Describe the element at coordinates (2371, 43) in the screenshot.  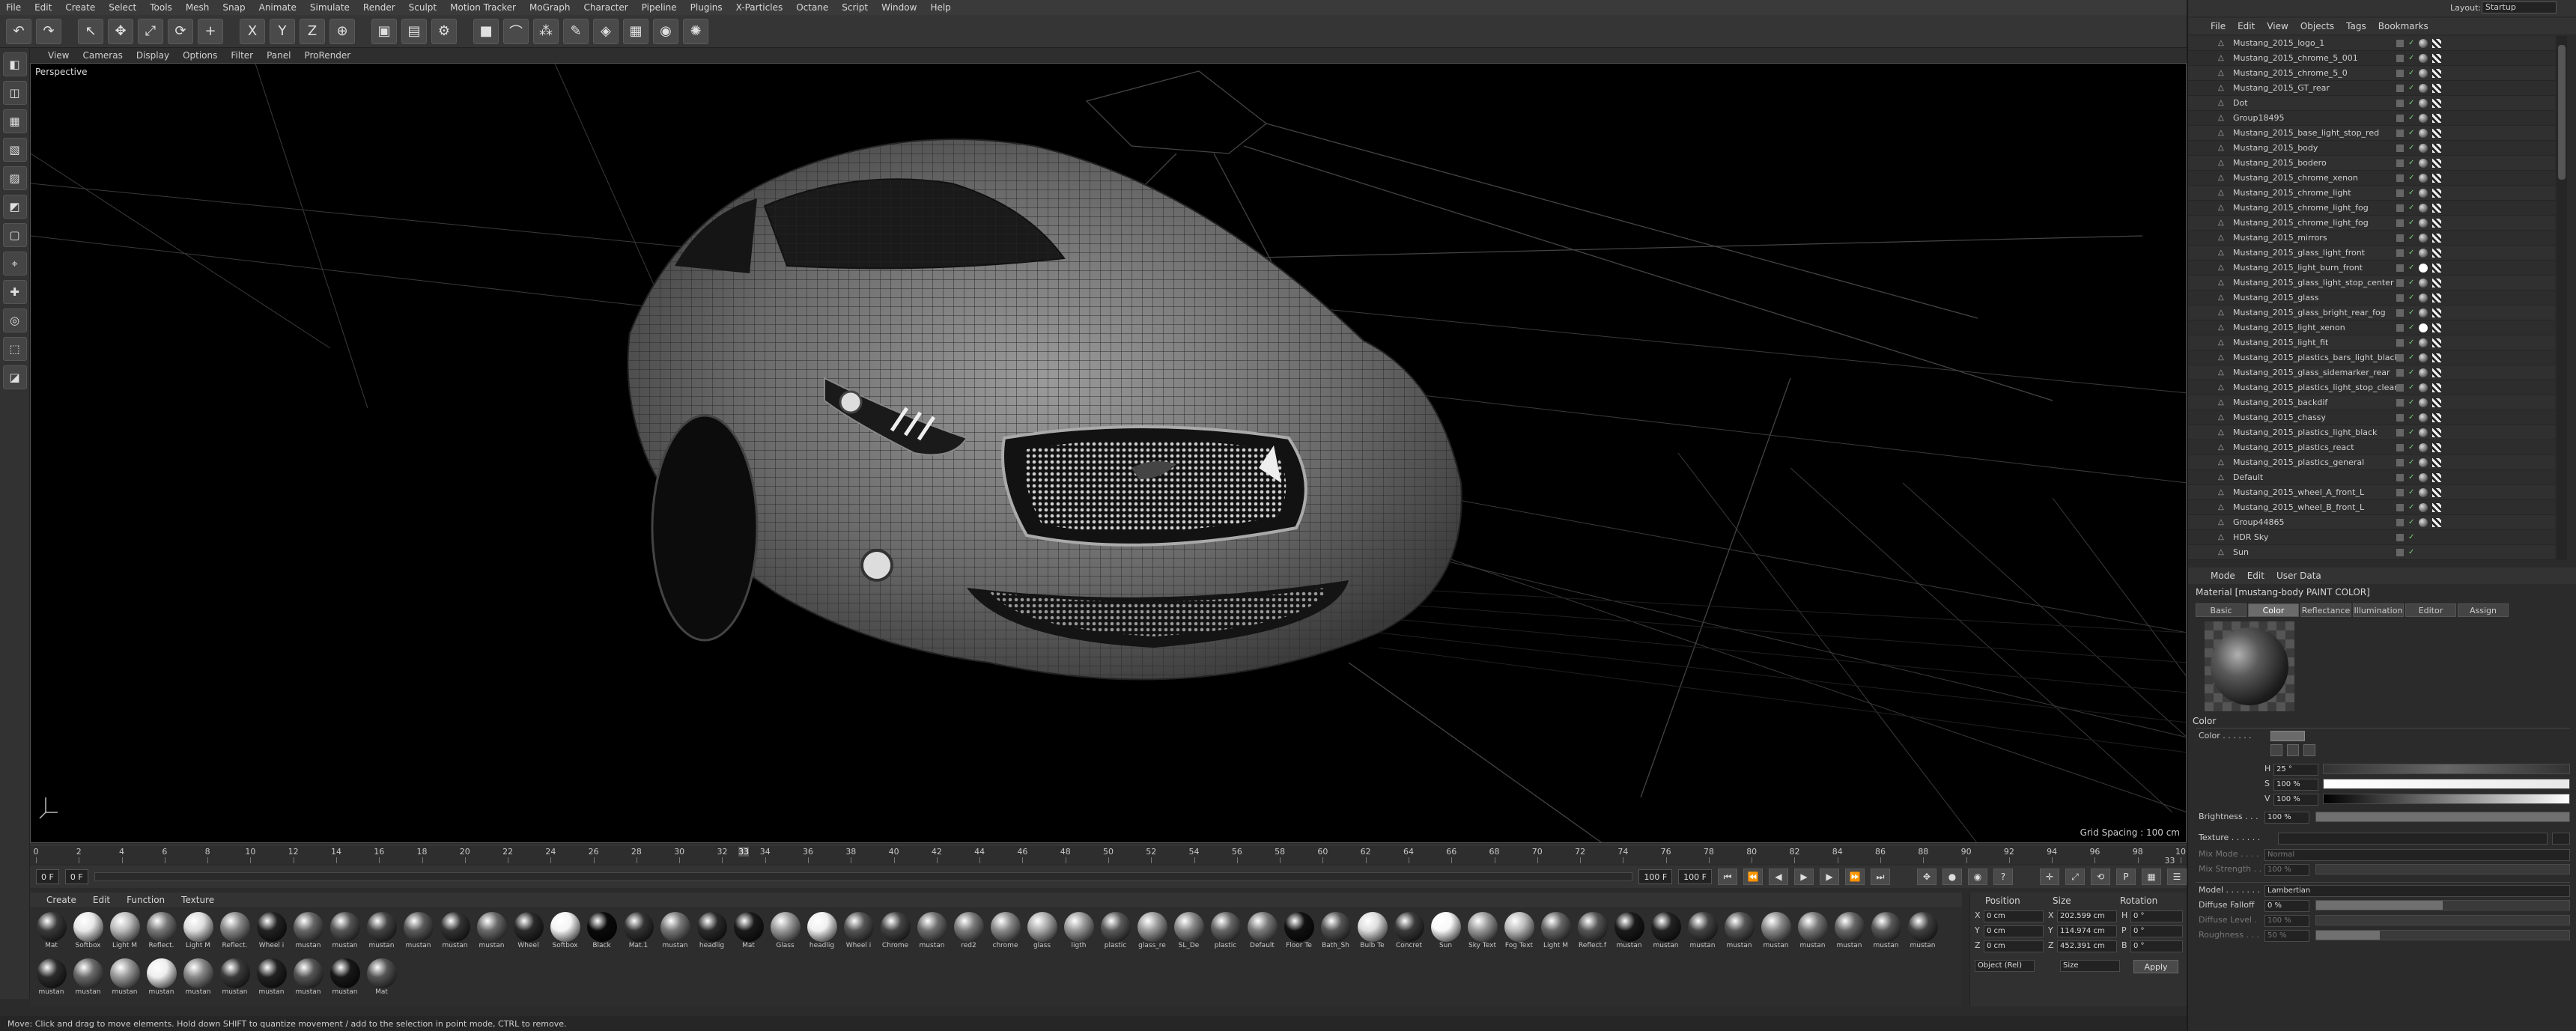
I see `object-row: △ Mustang_2015_logo_1 ✓` at that location.